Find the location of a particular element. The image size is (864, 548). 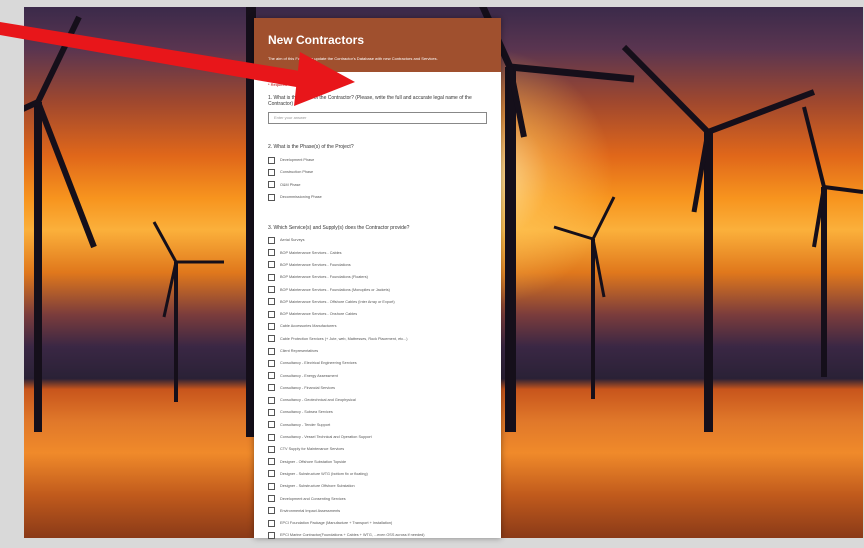

arrow-shaft is located at coordinates (153, 55).